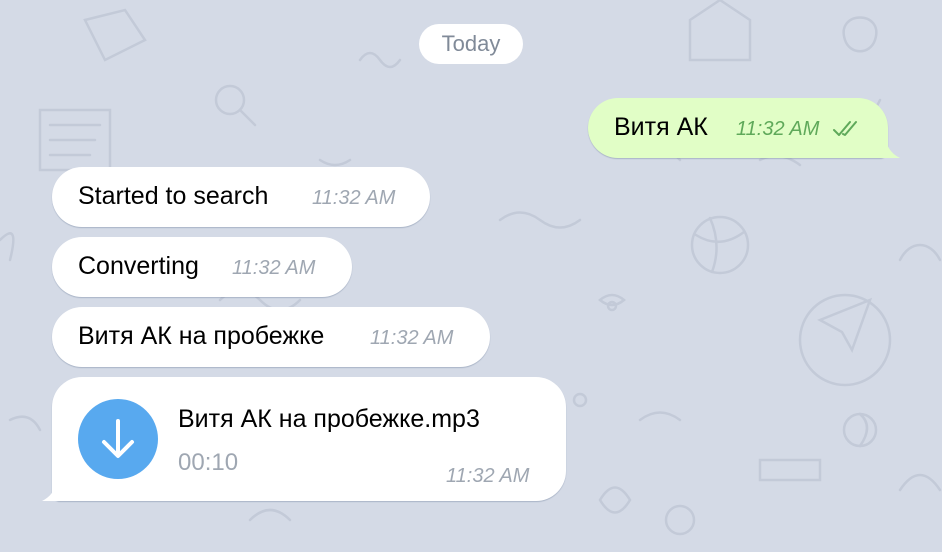 Image resolution: width=942 pixels, height=552 pixels. What do you see at coordinates (173, 196) in the screenshot?
I see `message-text: Started to search` at bounding box center [173, 196].